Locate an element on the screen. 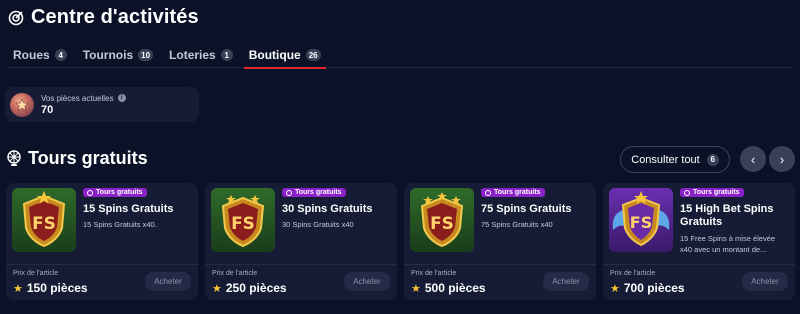 The image size is (800, 314). fs-winged-shield-image: FS is located at coordinates (641, 220).